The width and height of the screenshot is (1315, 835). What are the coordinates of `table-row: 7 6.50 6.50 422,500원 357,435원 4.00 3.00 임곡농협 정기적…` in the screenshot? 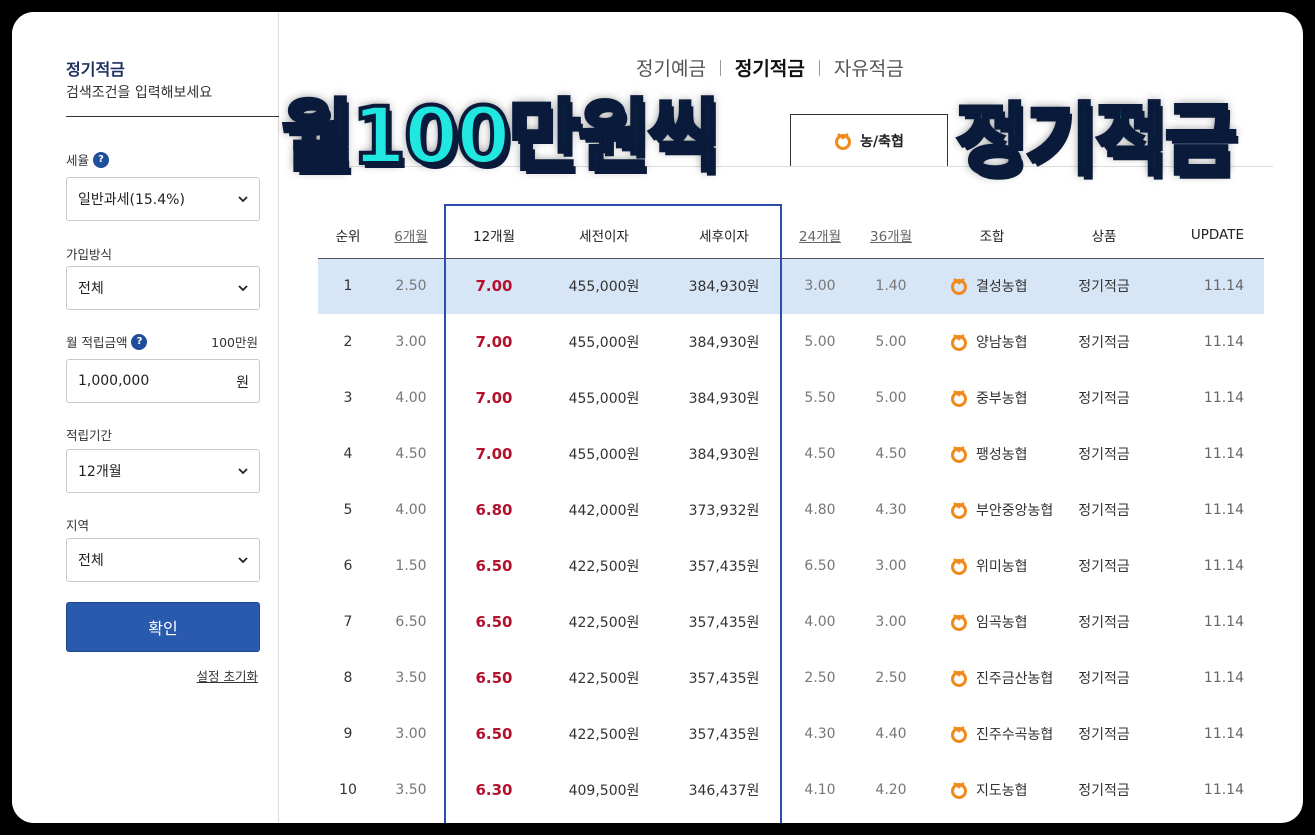 It's located at (791, 622).